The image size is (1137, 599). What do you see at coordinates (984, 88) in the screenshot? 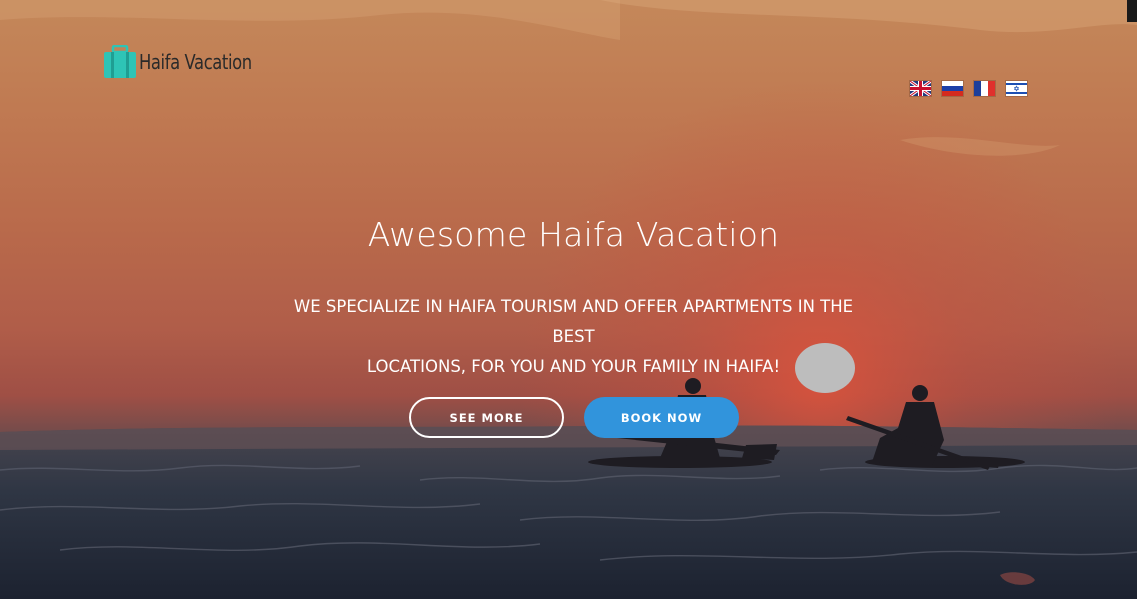
I see `france-flag-icon` at bounding box center [984, 88].